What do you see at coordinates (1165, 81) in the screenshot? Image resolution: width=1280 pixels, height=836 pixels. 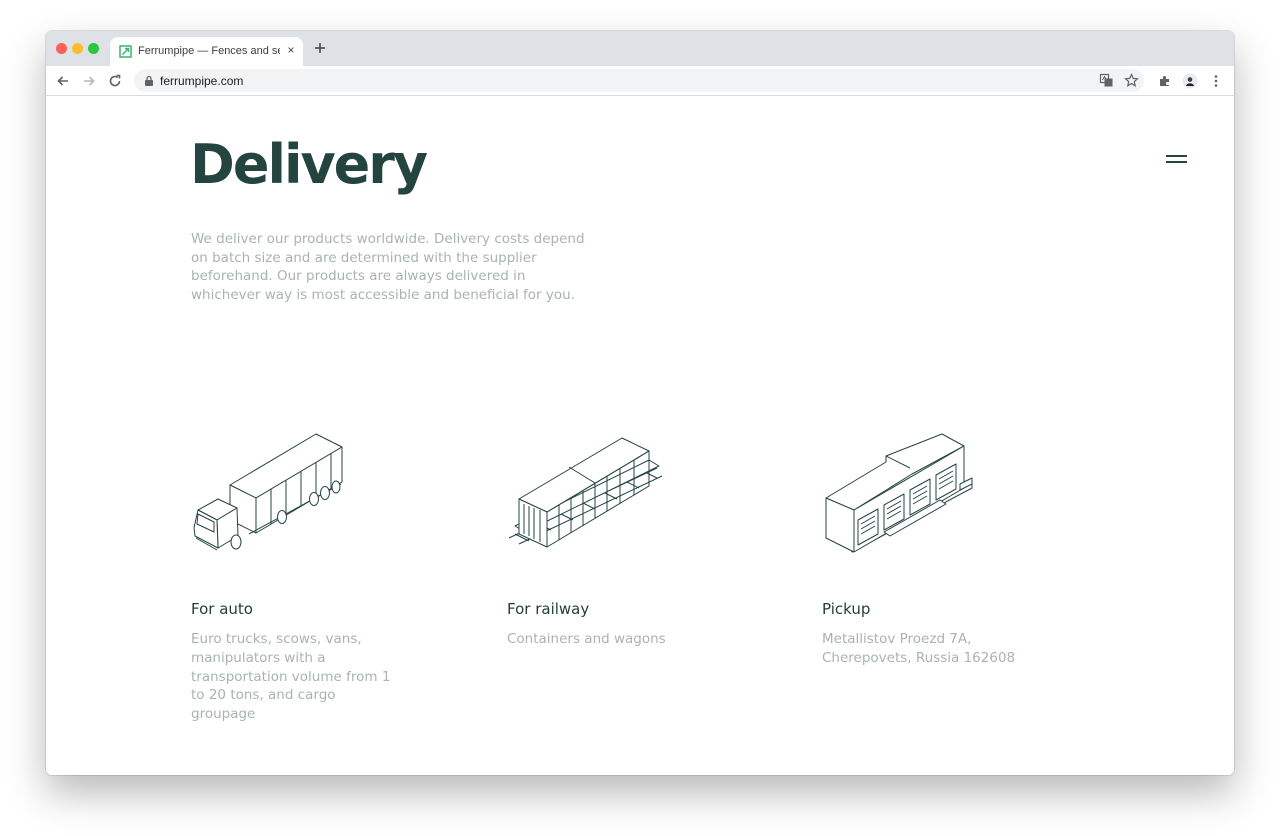 I see `extensions-puzzle-icon` at bounding box center [1165, 81].